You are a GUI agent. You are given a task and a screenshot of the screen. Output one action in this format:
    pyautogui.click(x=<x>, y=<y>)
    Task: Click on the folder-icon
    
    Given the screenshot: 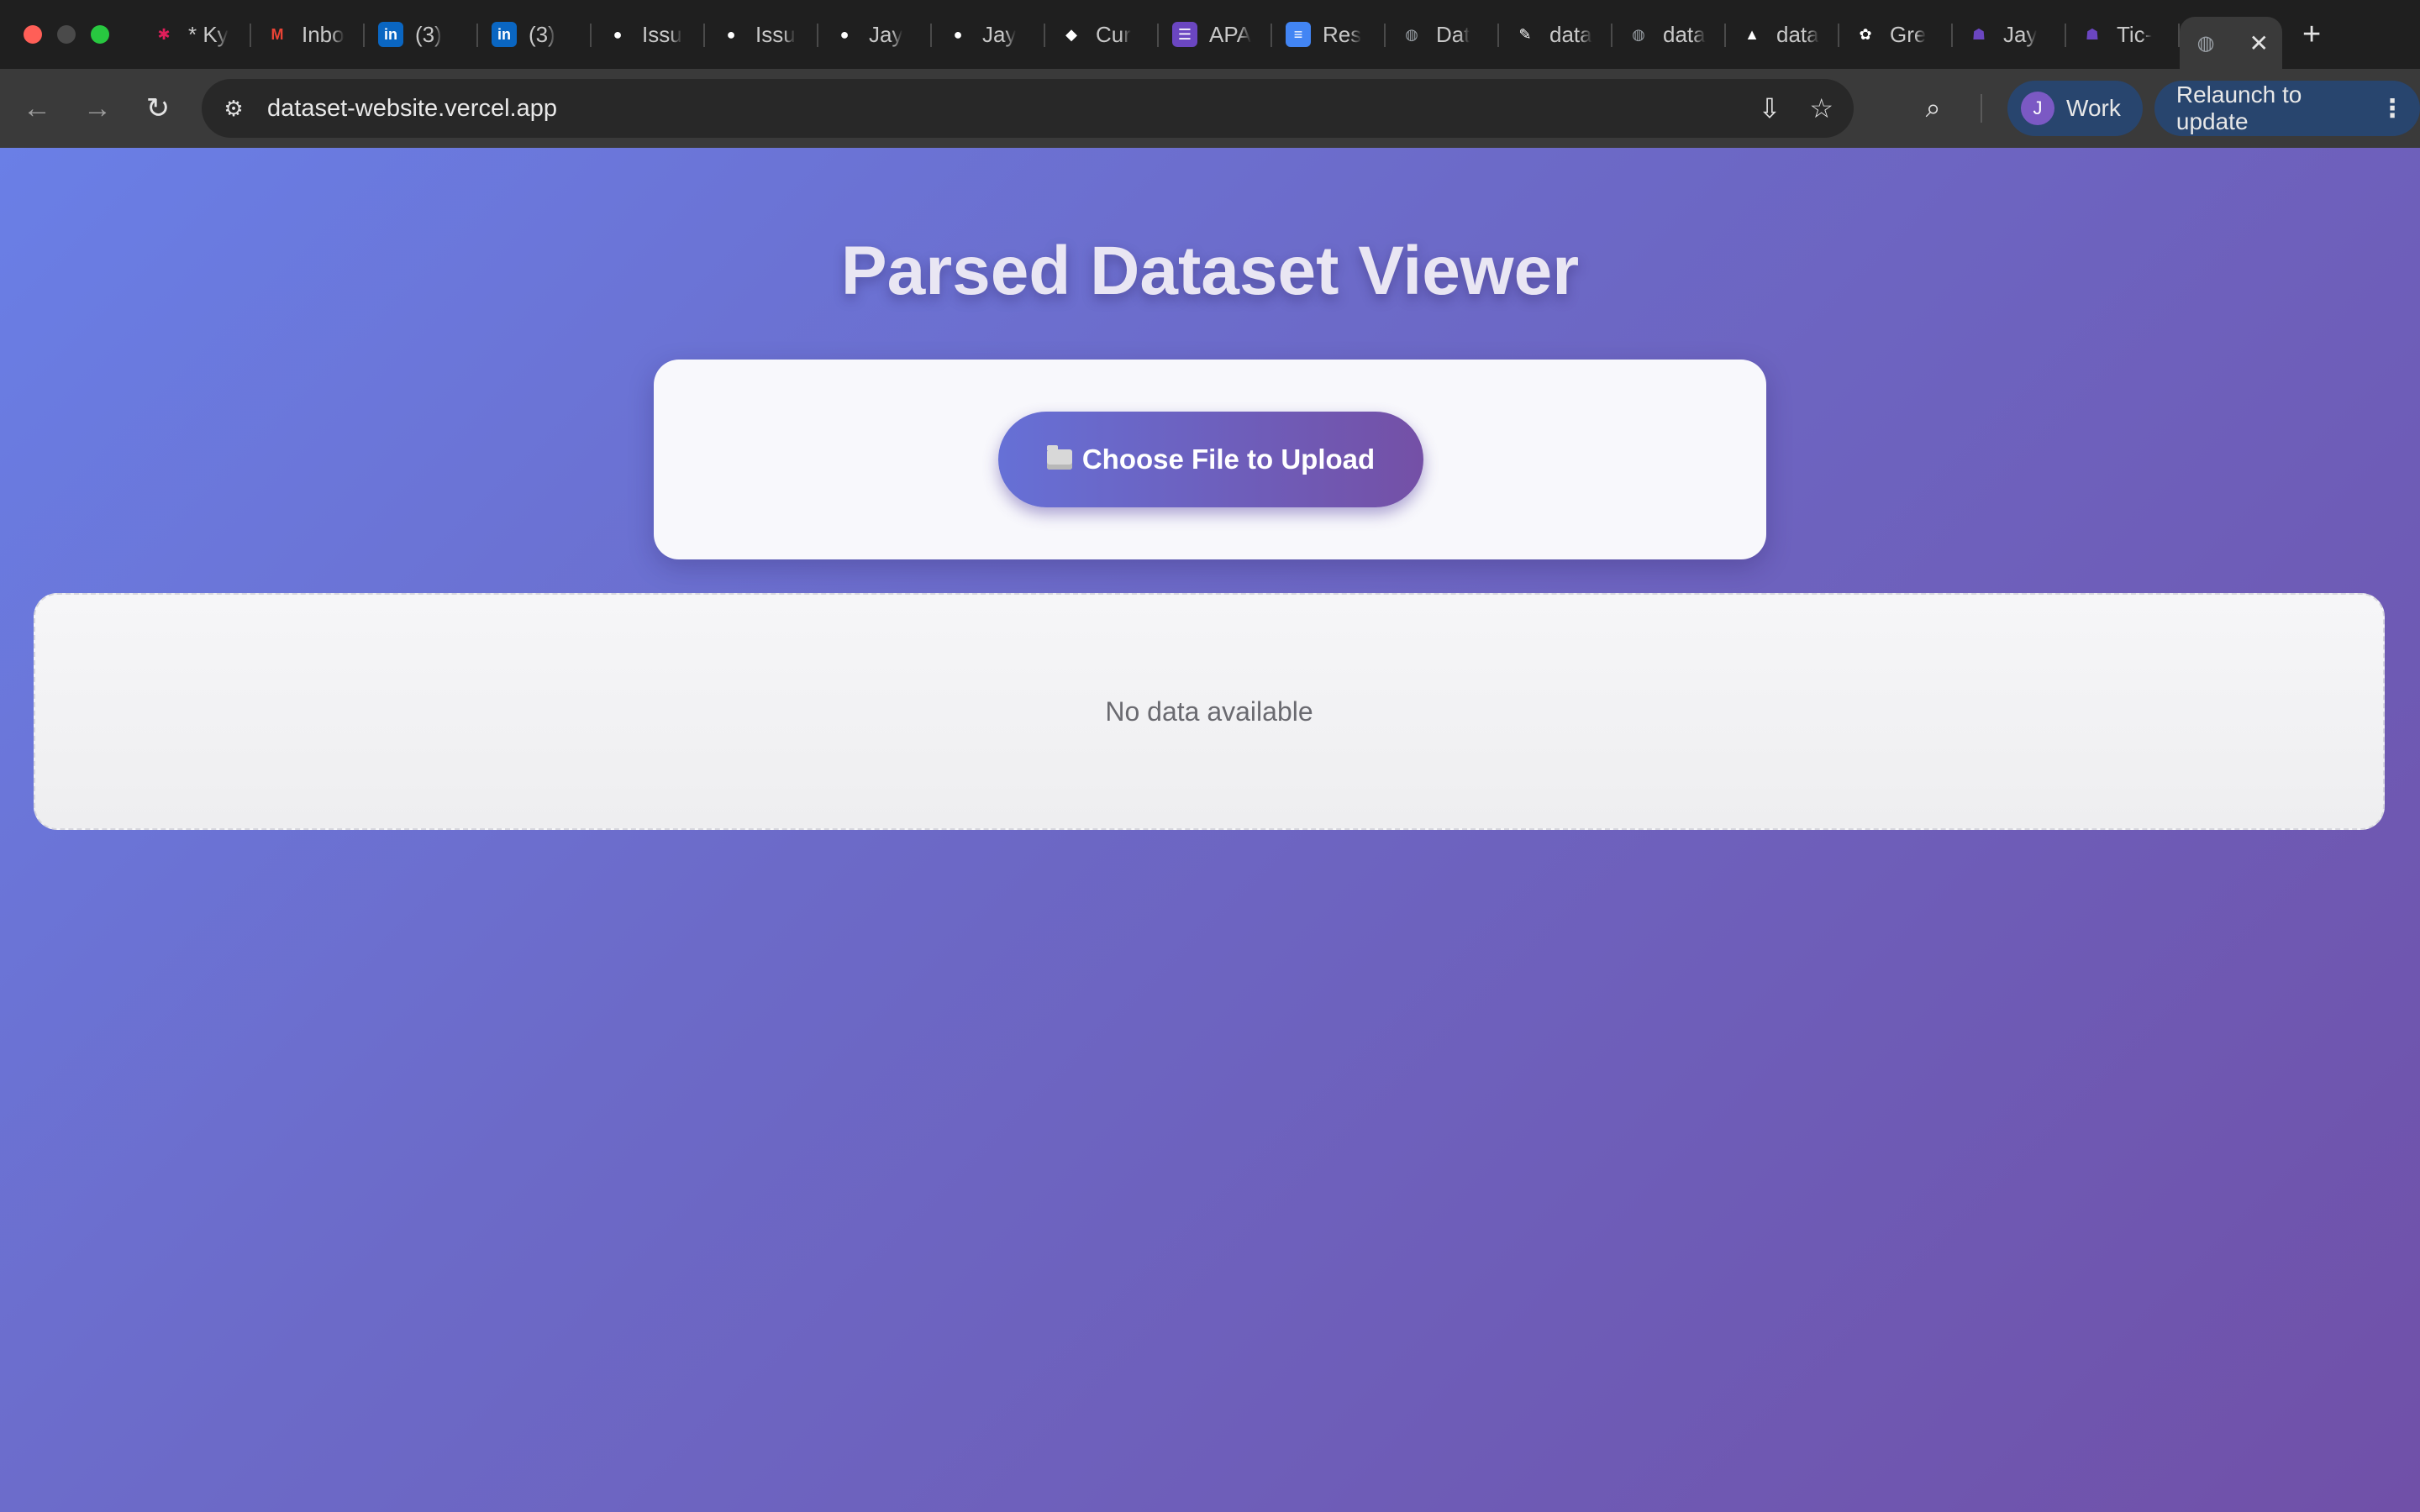 What is the action you would take?
    pyautogui.click(x=1059, y=457)
    